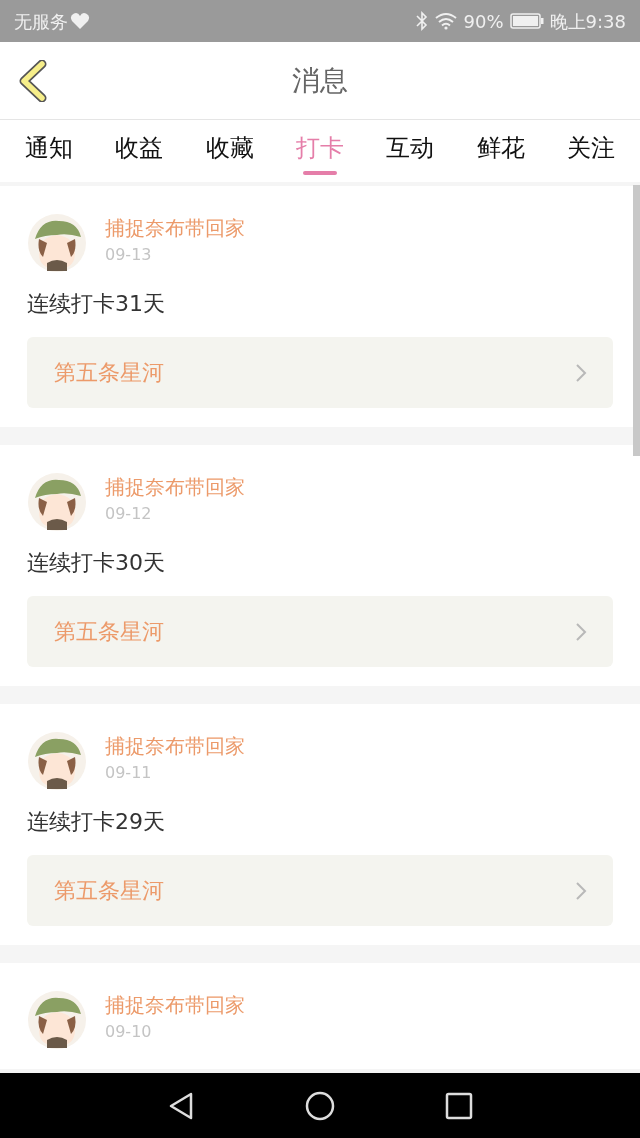  What do you see at coordinates (129, 514) in the screenshot?
I see `message-date: 09-12` at bounding box center [129, 514].